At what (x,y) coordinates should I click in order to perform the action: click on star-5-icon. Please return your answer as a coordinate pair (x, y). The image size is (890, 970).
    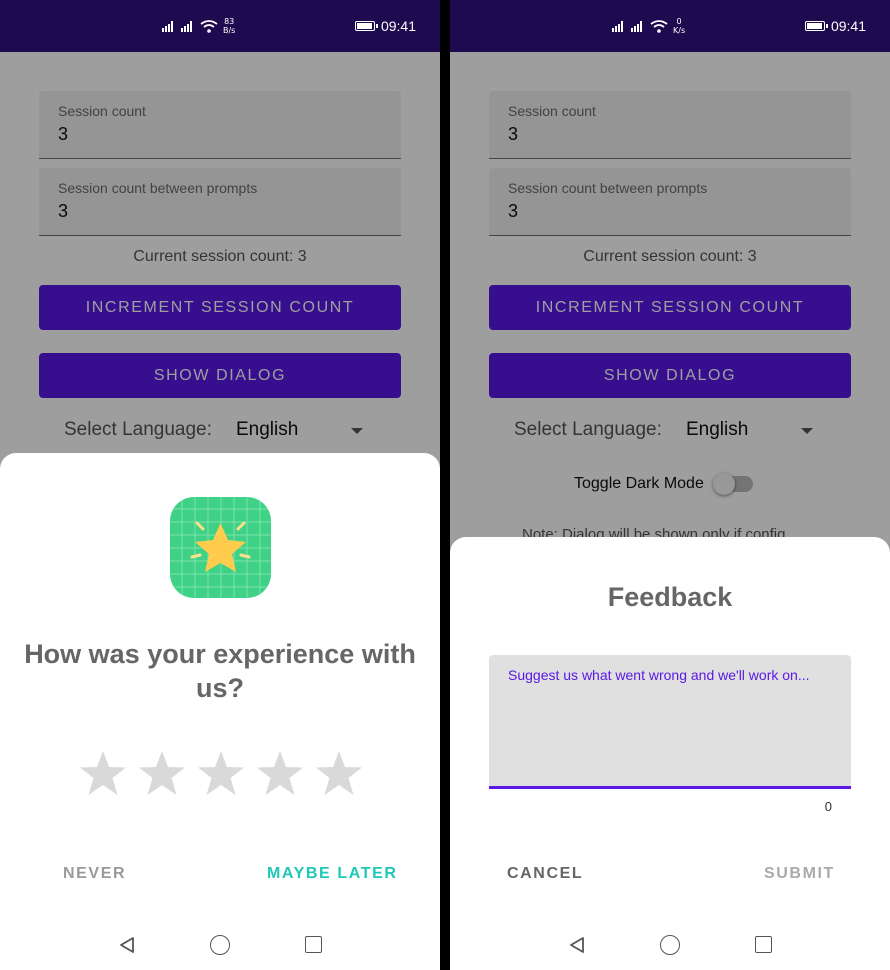
    Looking at the image, I should click on (339, 774).